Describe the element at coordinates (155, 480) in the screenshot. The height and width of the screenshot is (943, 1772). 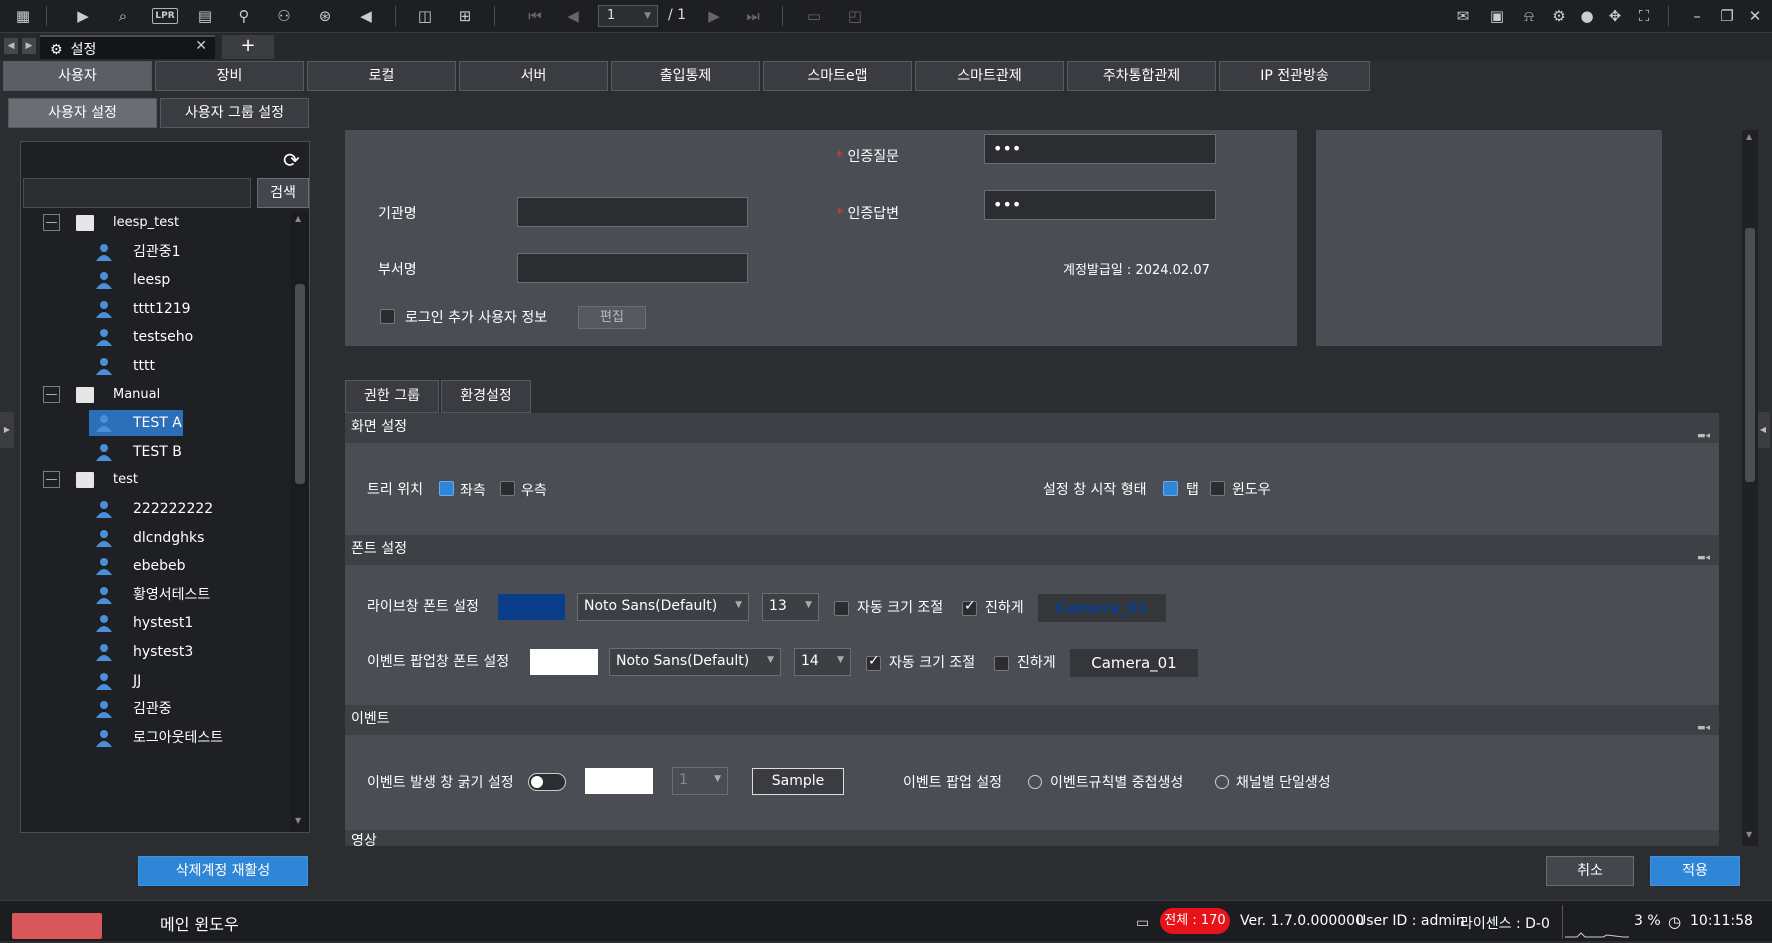
I see `tree-group: — test` at that location.